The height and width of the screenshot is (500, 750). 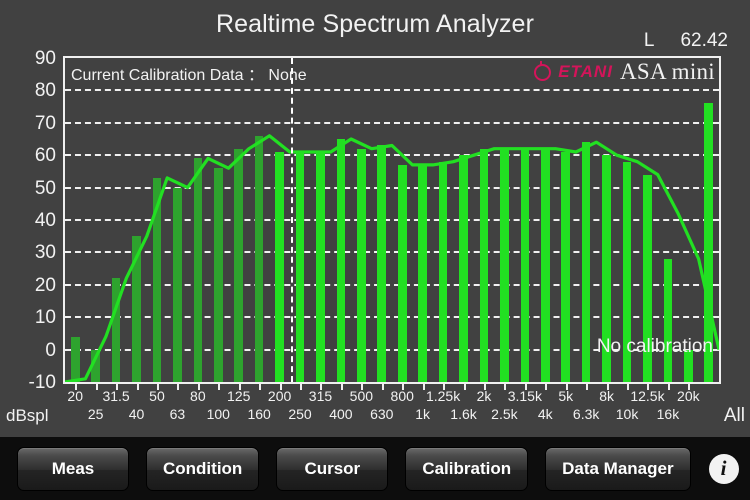 What do you see at coordinates (402, 396) in the screenshot?
I see `x-tick-label: 800` at bounding box center [402, 396].